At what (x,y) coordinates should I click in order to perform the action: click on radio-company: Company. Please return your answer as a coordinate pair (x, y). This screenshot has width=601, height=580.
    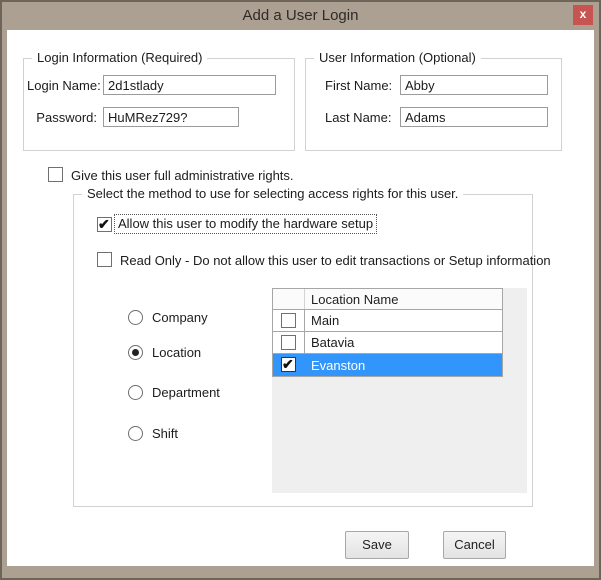
    Looking at the image, I should click on (168, 317).